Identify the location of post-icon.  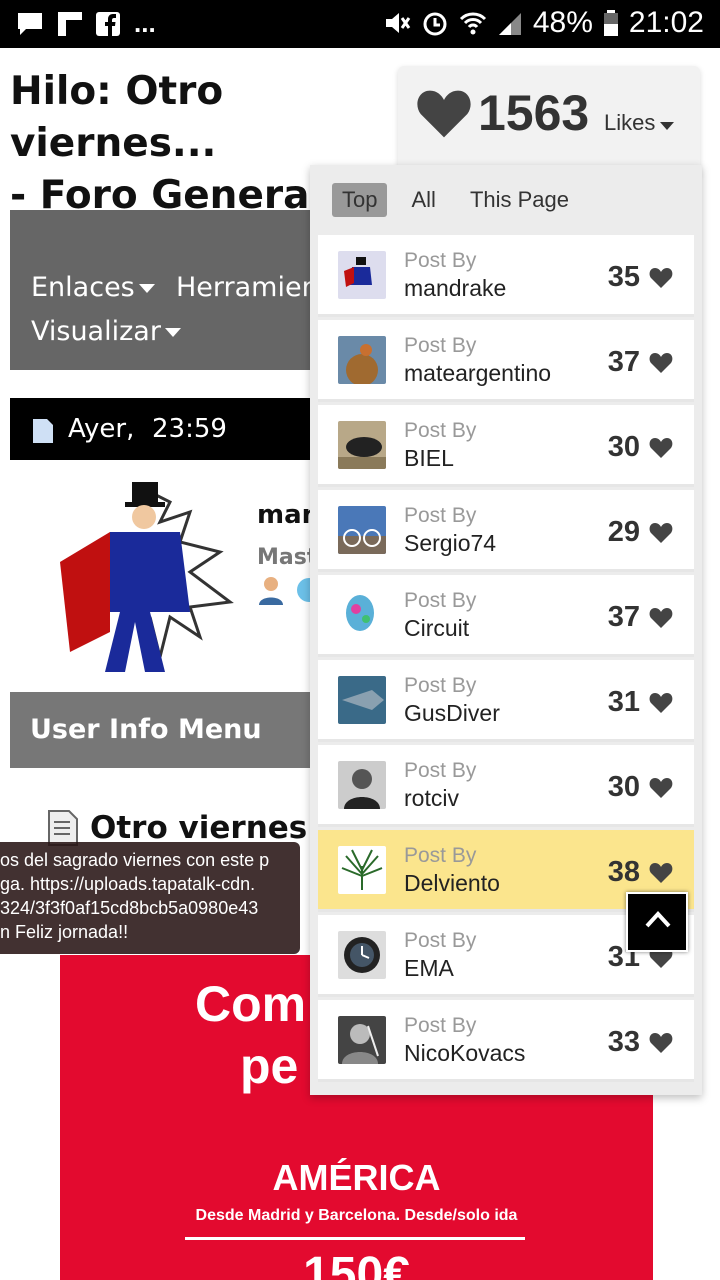
(63, 828).